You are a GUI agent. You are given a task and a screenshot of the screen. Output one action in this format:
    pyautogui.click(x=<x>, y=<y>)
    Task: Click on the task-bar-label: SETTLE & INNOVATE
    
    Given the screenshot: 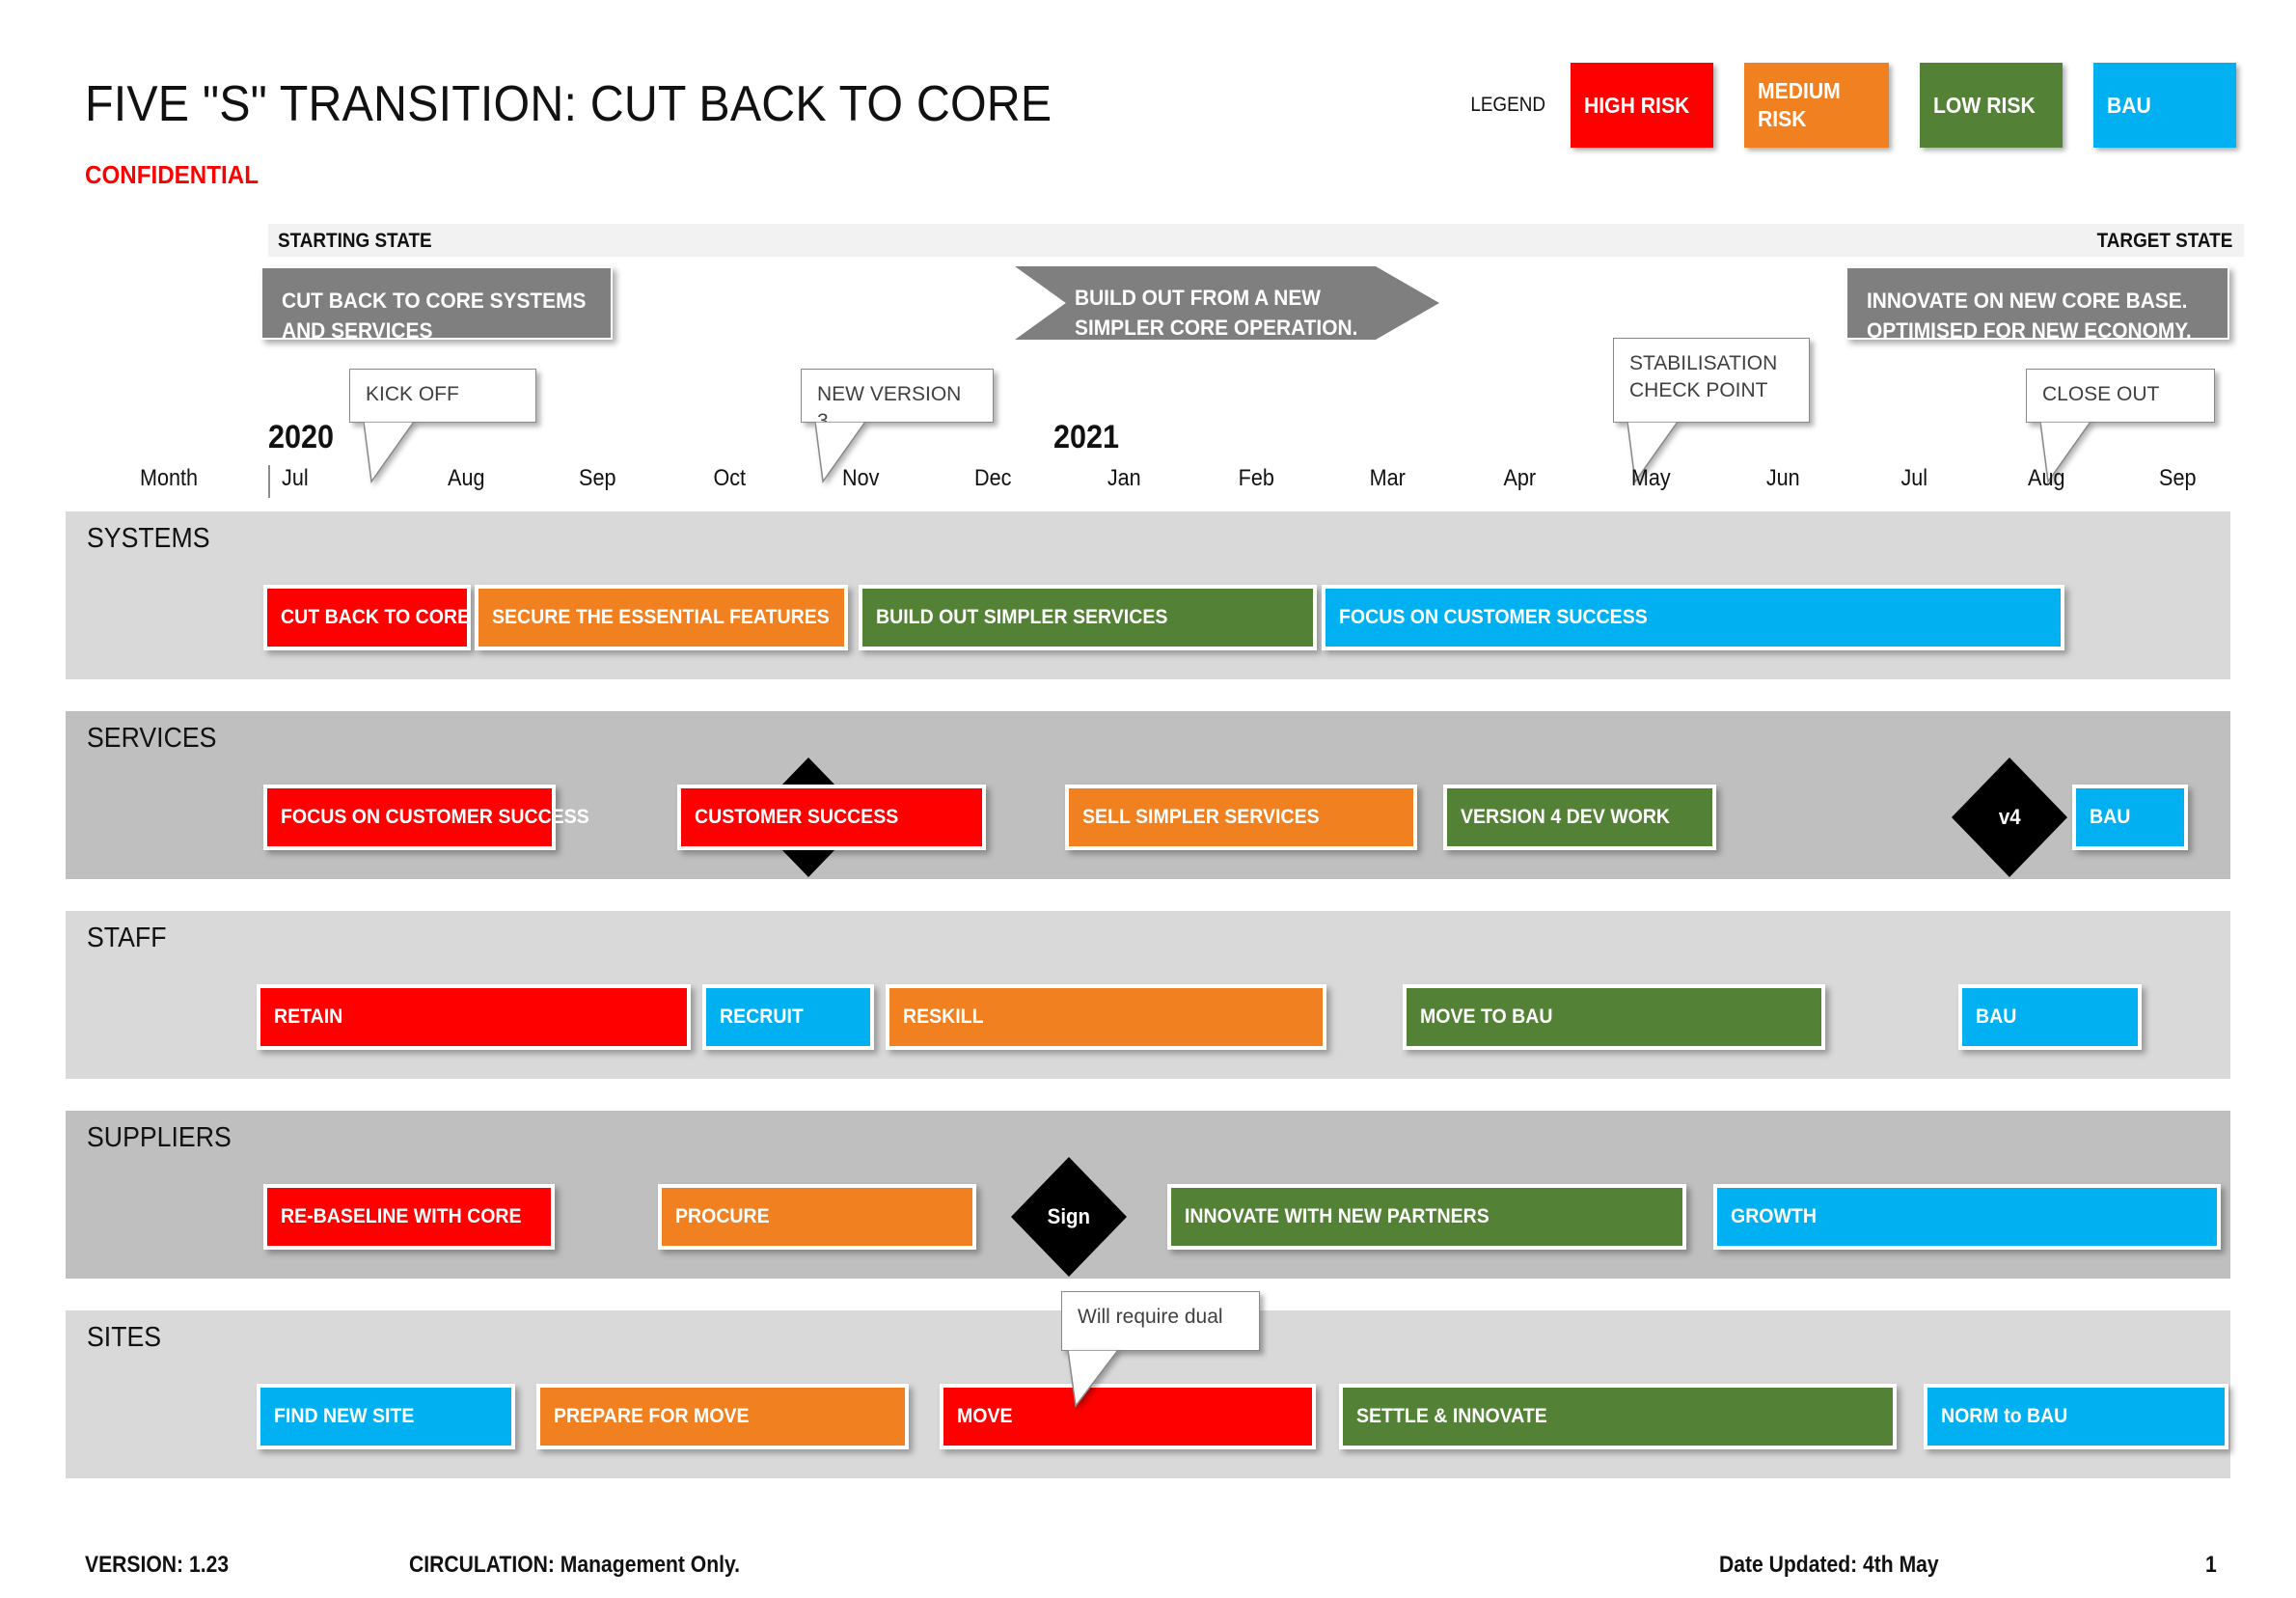 What is the action you would take?
    pyautogui.click(x=1452, y=1416)
    